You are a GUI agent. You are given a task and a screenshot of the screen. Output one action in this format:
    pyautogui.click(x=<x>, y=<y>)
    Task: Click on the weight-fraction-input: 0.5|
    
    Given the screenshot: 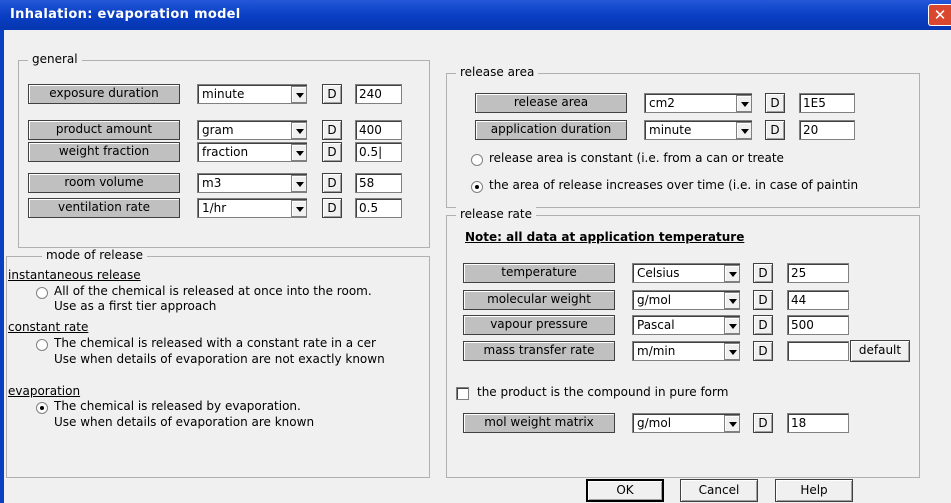 What is the action you would take?
    pyautogui.click(x=378, y=152)
    